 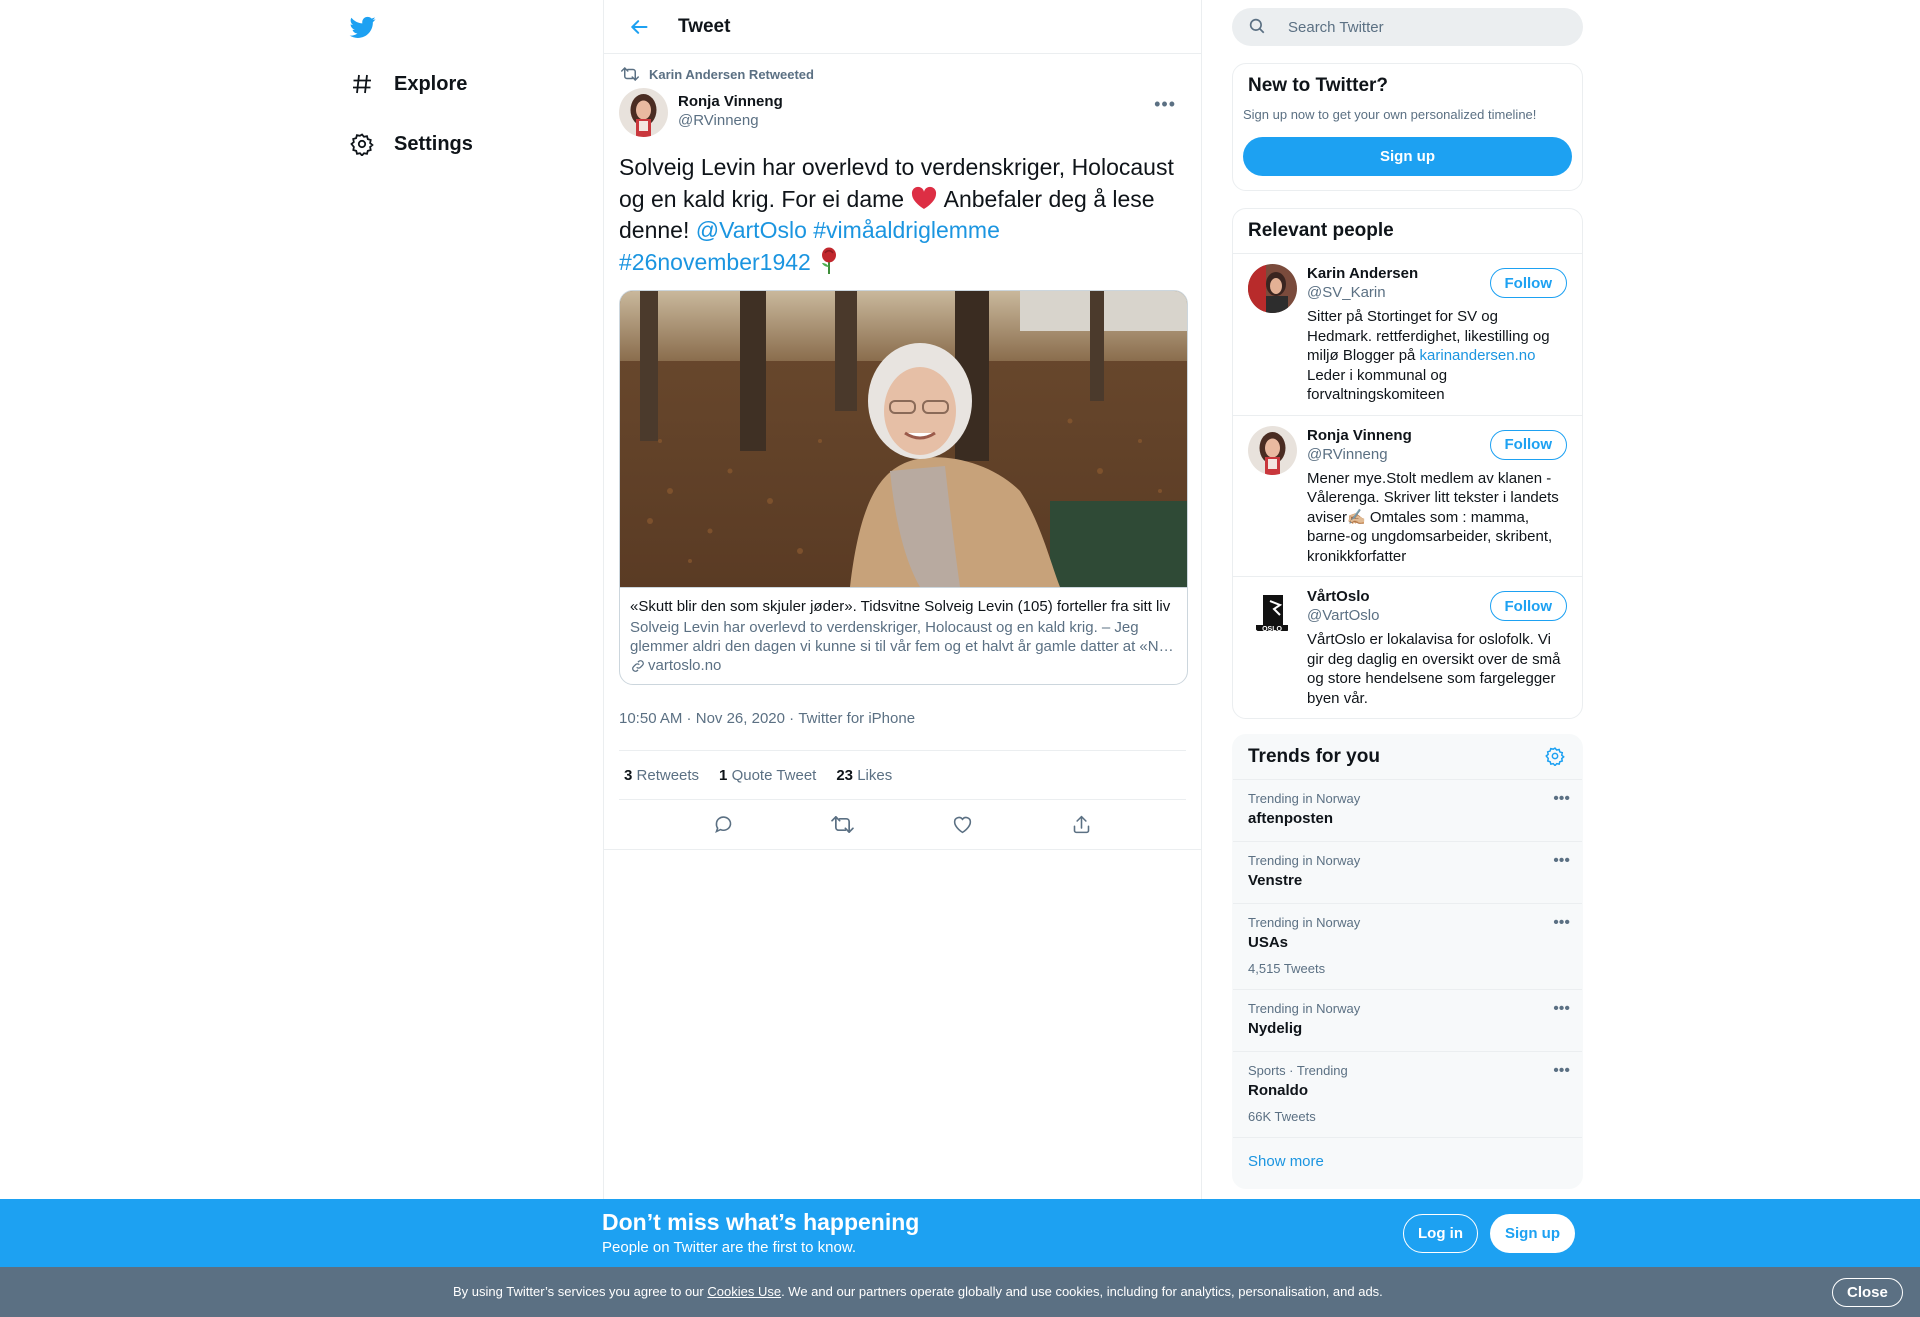 What do you see at coordinates (1440, 1233) in the screenshot?
I see `log-in-button: Log in` at bounding box center [1440, 1233].